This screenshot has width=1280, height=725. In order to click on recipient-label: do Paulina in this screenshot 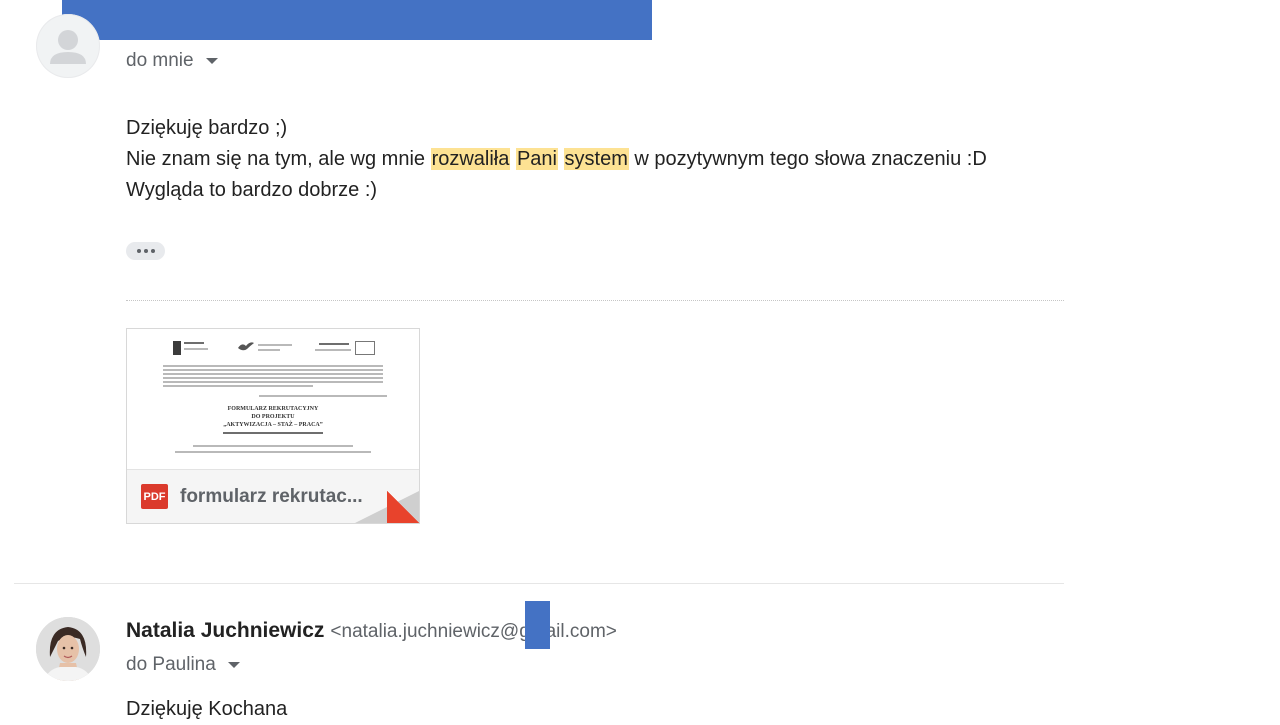, I will do `click(171, 664)`.